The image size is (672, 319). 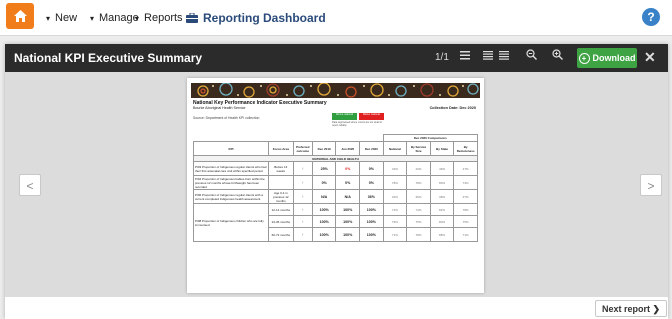 What do you see at coordinates (465, 221) in the screenshot?
I see `value-remoteness: 75%` at bounding box center [465, 221].